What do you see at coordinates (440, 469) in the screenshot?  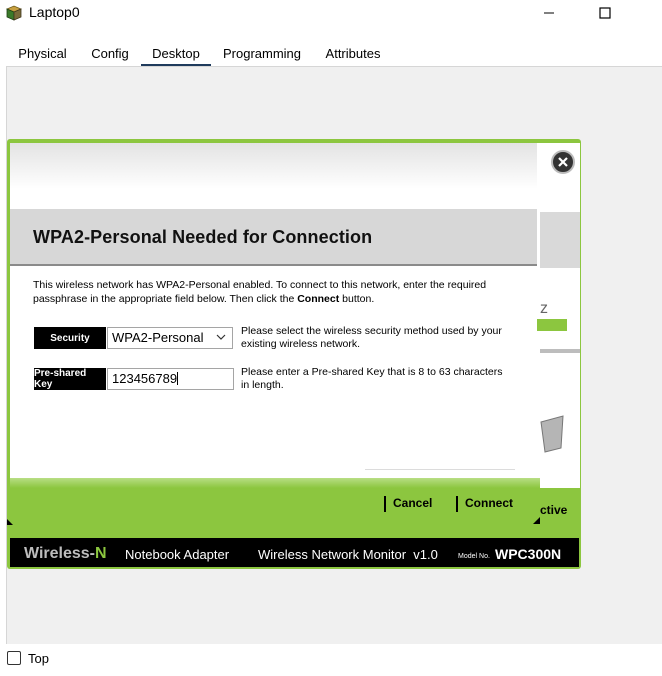 I see `dialog-divider` at bounding box center [440, 469].